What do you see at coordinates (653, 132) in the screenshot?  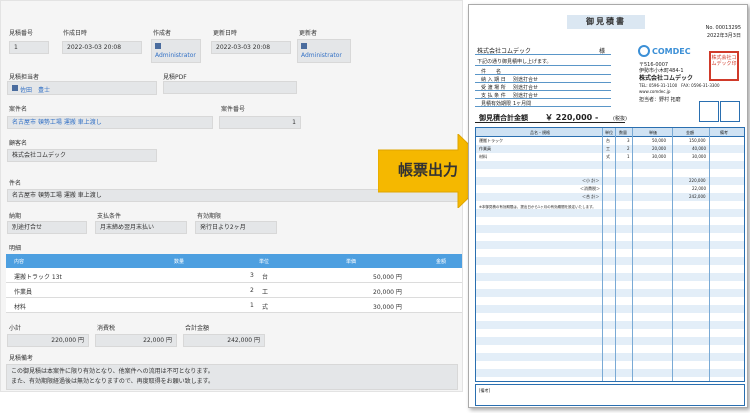 I see `doc-header-price: 単価` at bounding box center [653, 132].